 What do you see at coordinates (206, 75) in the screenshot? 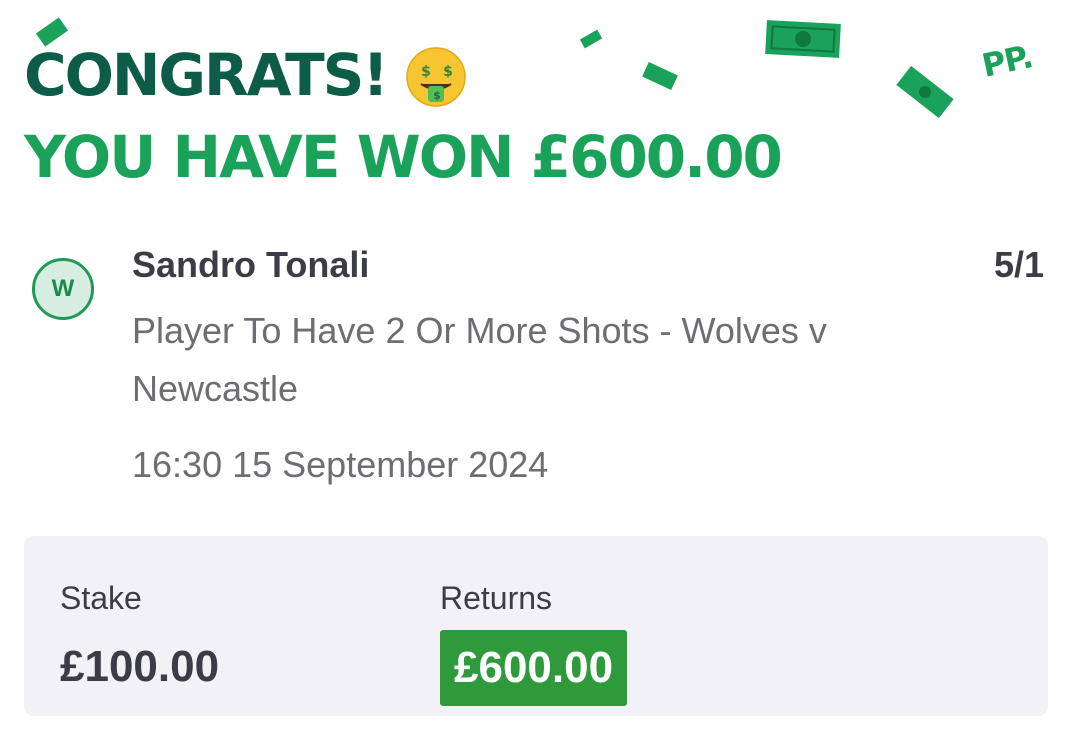
I see `congrats-text: CONGRATS!` at bounding box center [206, 75].